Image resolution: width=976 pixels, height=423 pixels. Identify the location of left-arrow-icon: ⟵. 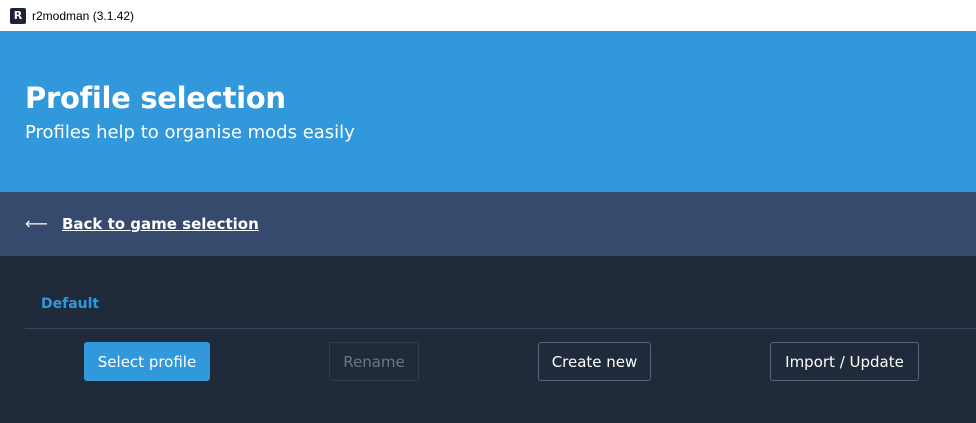
(36, 224).